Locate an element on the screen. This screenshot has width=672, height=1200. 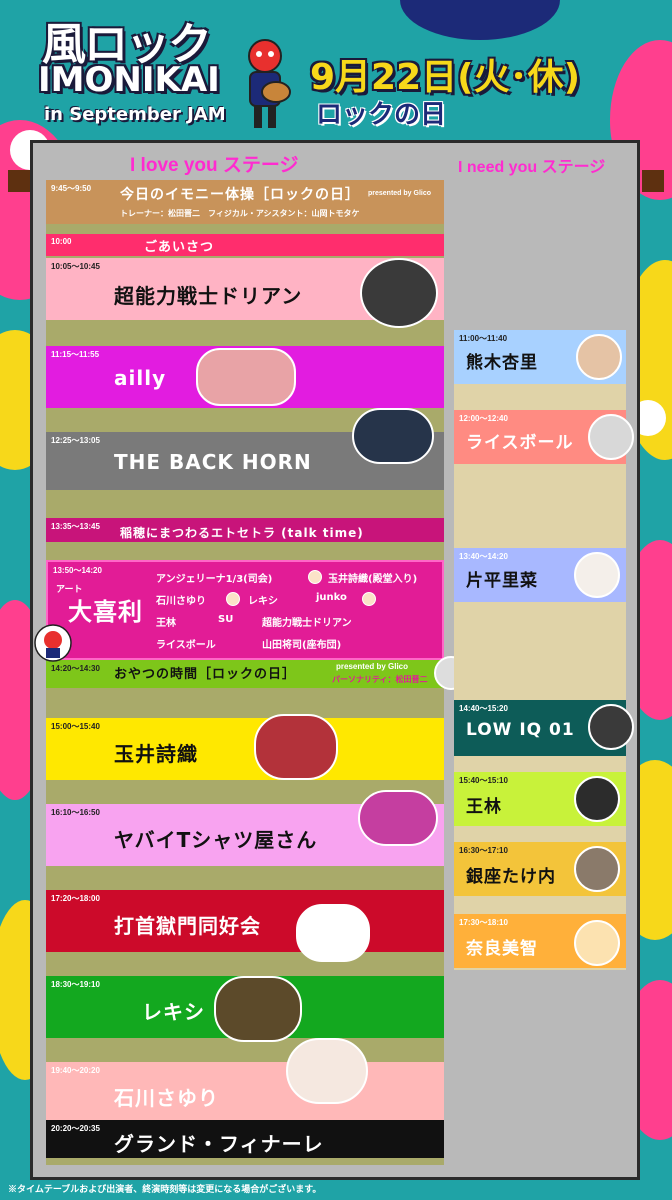
member-name: SU is located at coordinates (226, 619).